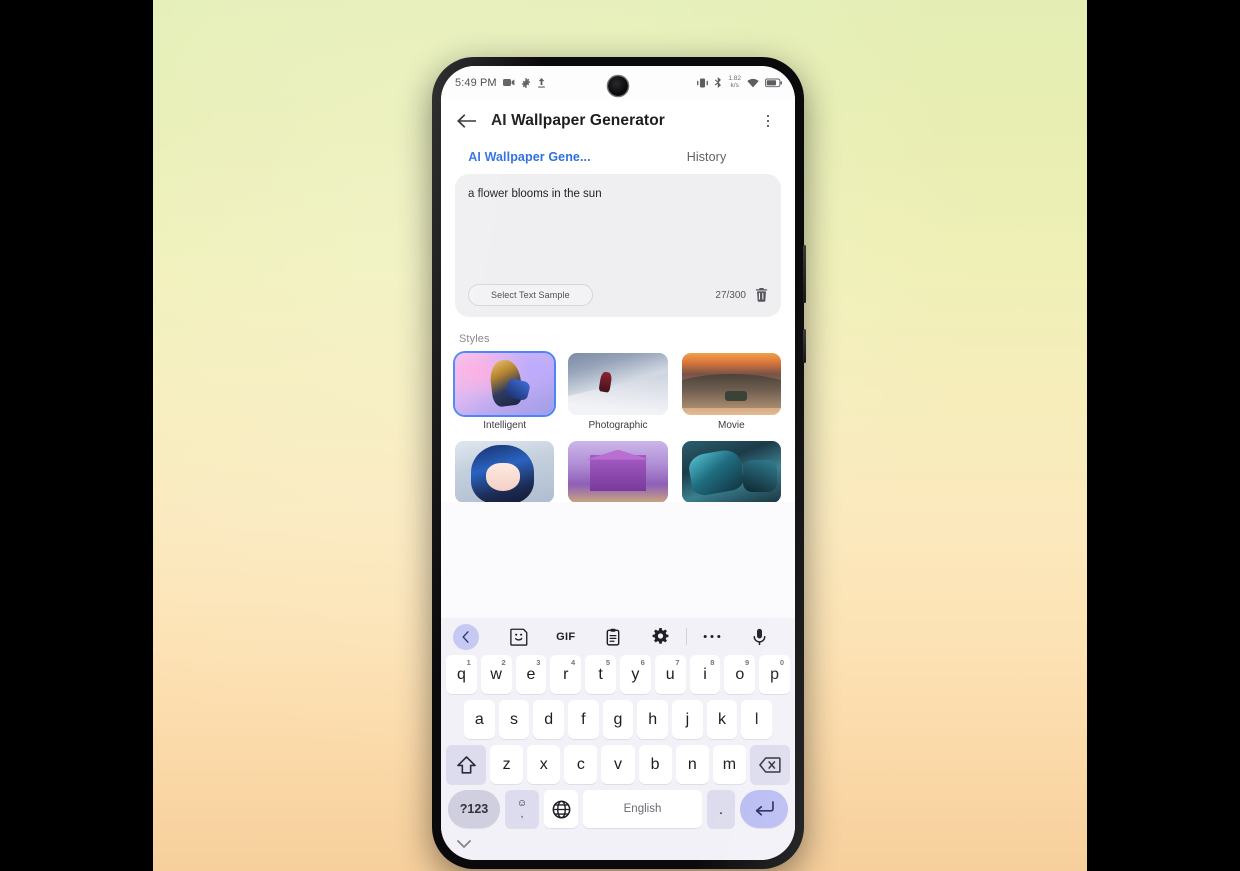  What do you see at coordinates (686, 636) in the screenshot?
I see `toolbar-divider` at bounding box center [686, 636].